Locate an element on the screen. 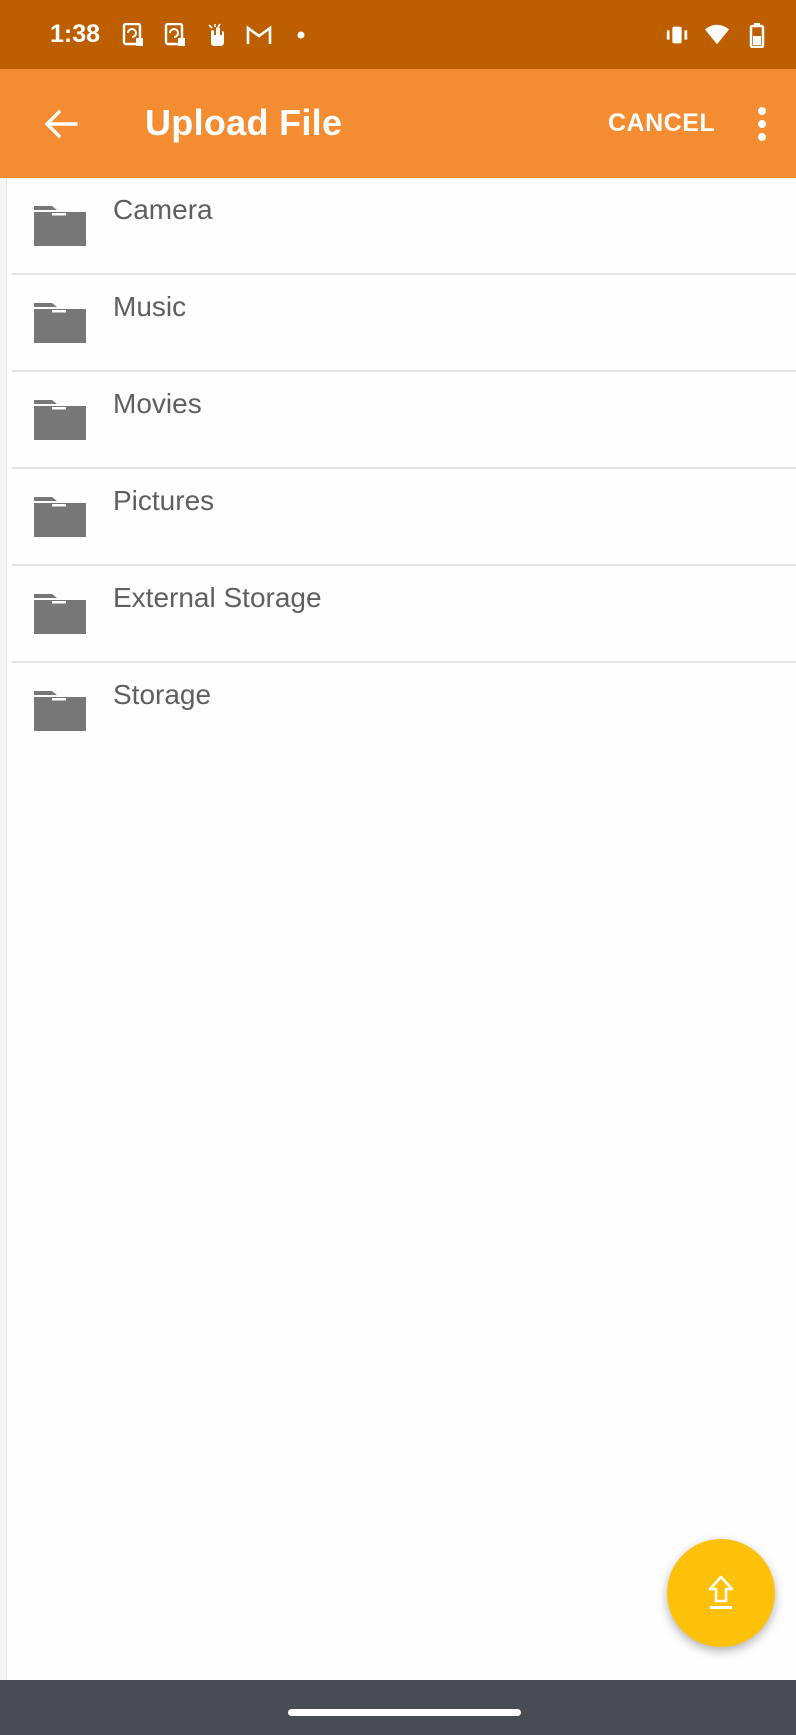 This screenshot has width=796, height=1735. folder-label: Music is located at coordinates (150, 306).